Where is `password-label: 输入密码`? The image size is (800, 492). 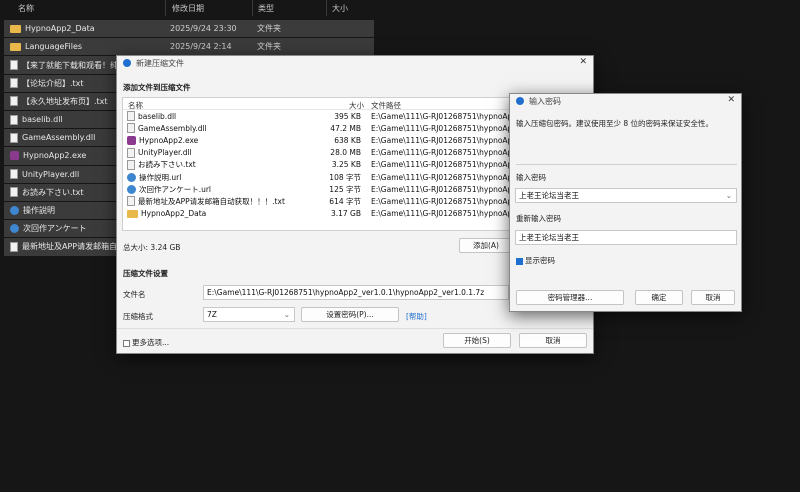
password-label: 输入密码 is located at coordinates (531, 177).